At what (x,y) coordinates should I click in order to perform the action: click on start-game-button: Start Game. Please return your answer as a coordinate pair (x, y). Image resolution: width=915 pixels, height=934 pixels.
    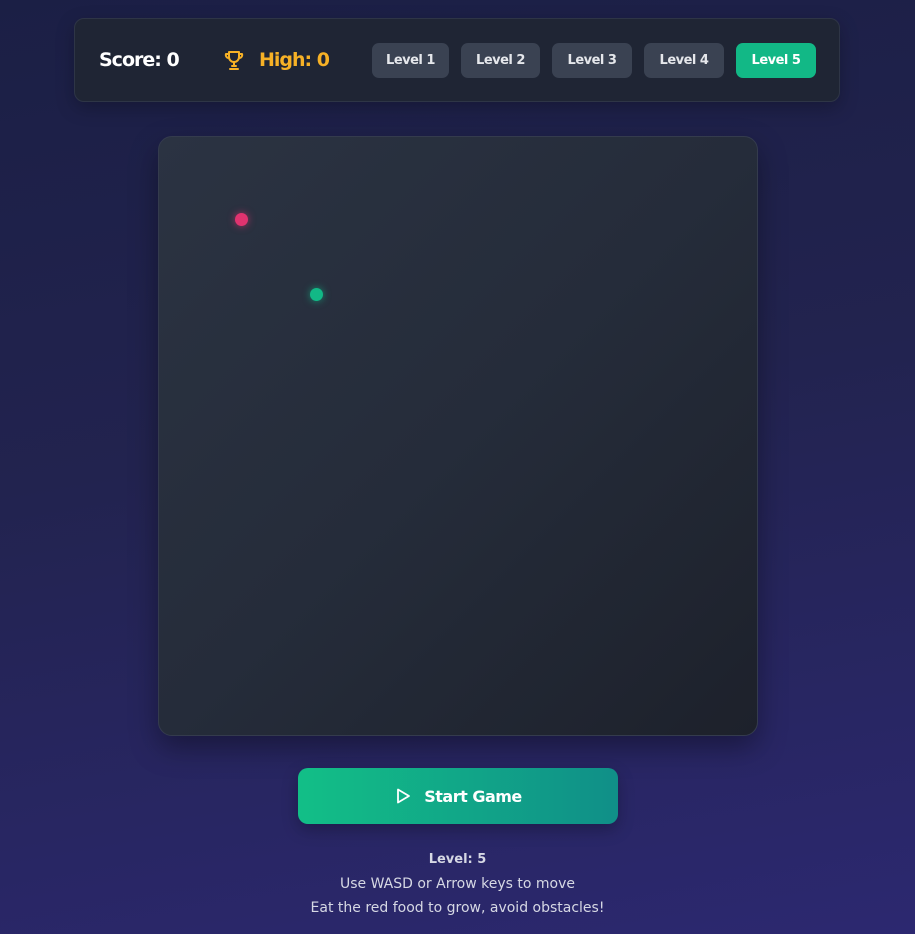
    Looking at the image, I should click on (458, 796).